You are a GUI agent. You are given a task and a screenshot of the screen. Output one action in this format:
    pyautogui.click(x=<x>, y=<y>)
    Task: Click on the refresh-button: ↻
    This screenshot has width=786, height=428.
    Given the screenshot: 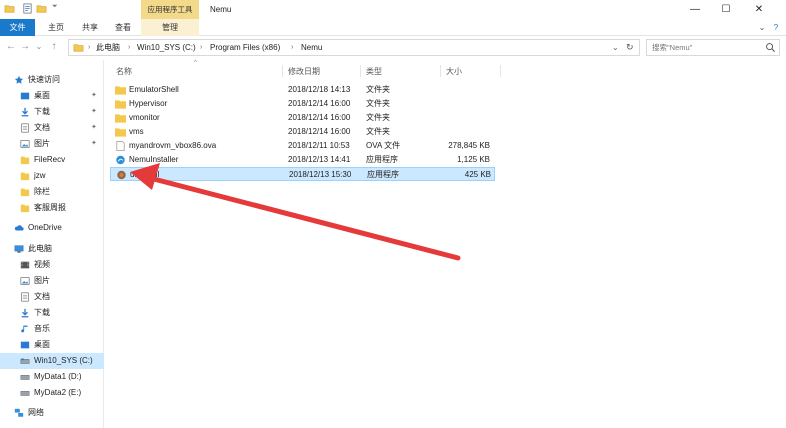 What is the action you would take?
    pyautogui.click(x=630, y=47)
    